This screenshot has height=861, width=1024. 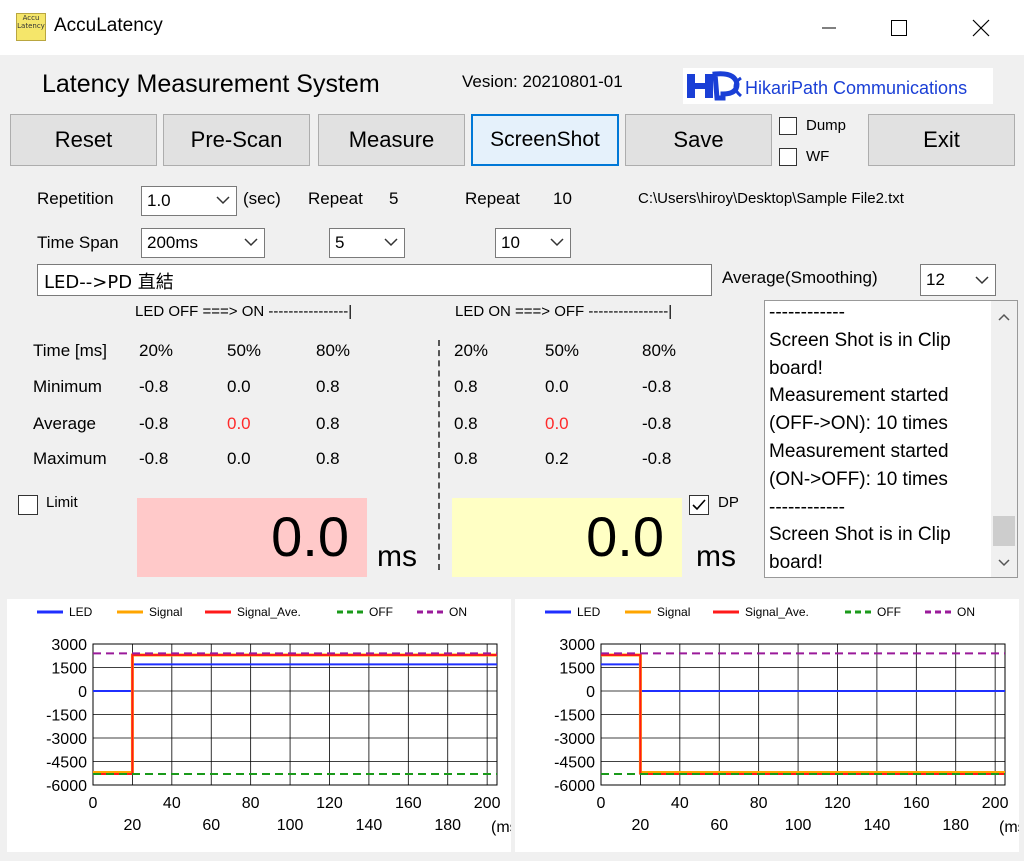 What do you see at coordinates (67, 386) in the screenshot?
I see `row-label-minimum: Minimum` at bounding box center [67, 386].